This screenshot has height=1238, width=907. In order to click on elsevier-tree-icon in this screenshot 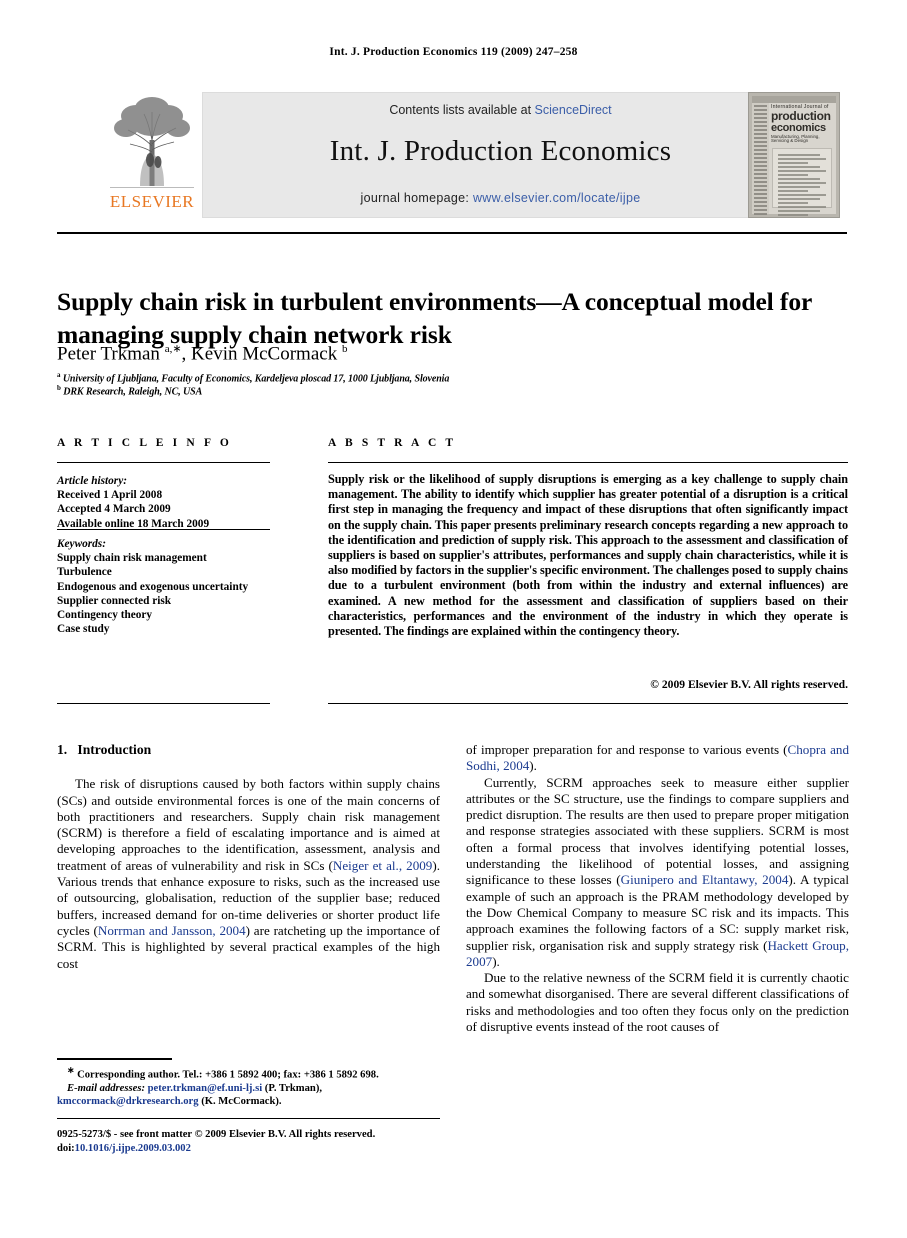, I will do `click(152, 142)`.